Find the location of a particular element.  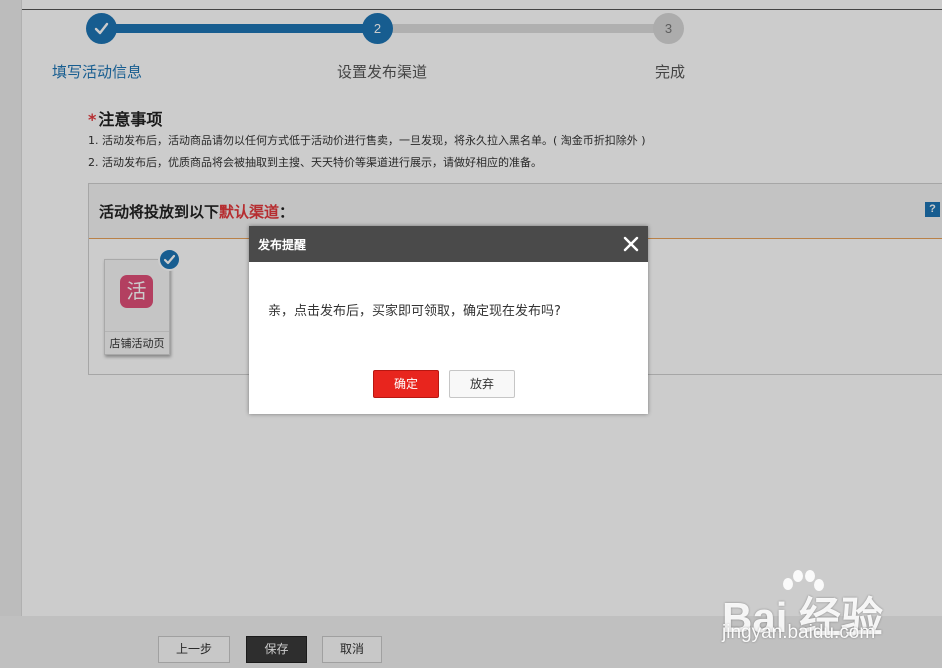

abandon-button: 放弃 is located at coordinates (482, 384).